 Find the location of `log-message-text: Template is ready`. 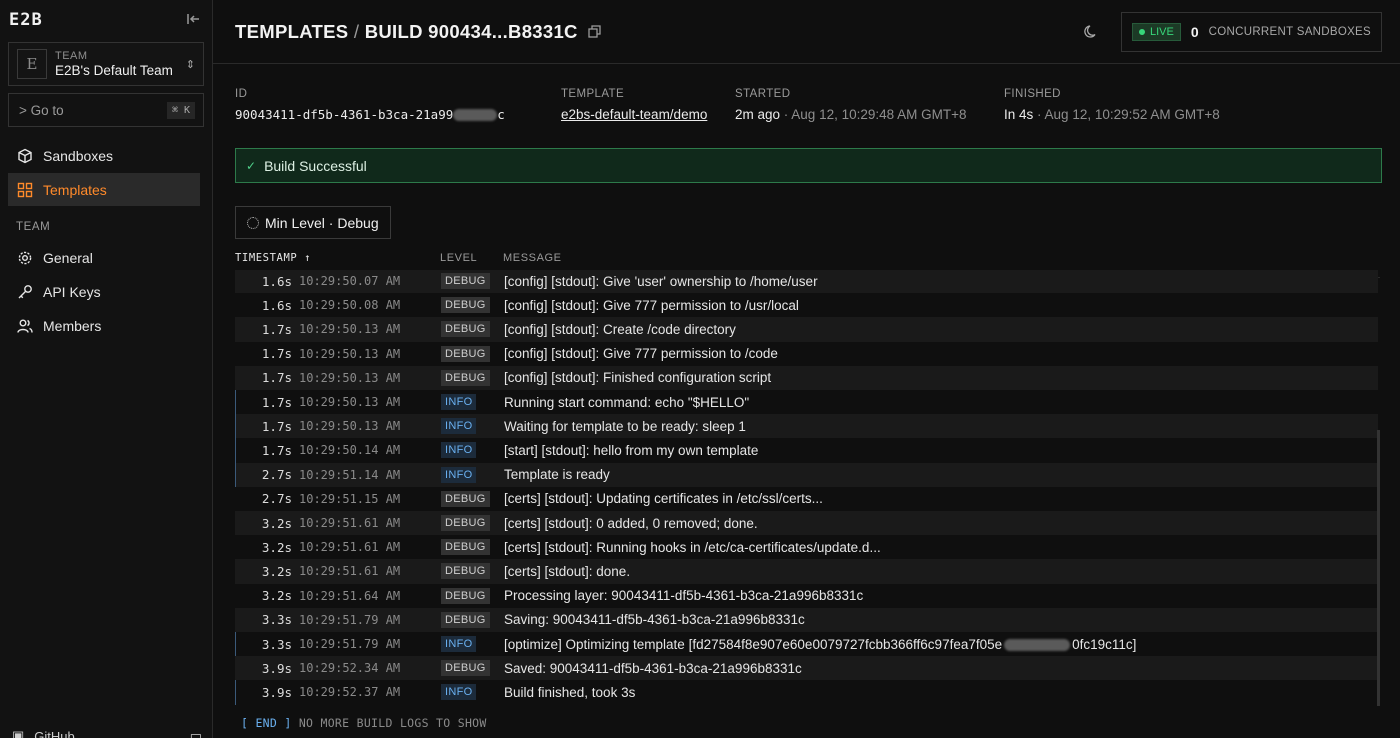

log-message-text: Template is ready is located at coordinates (557, 475).